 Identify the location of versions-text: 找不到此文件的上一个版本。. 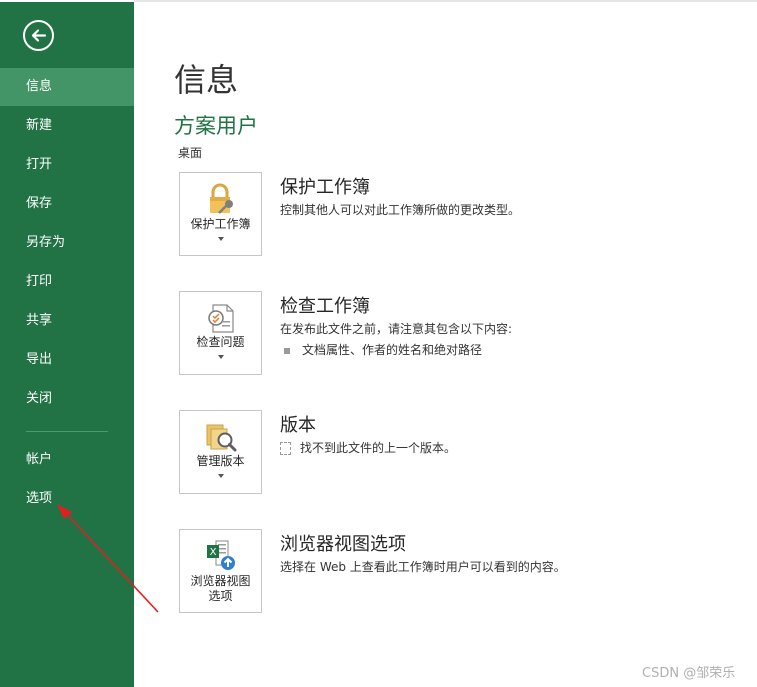
(378, 448).